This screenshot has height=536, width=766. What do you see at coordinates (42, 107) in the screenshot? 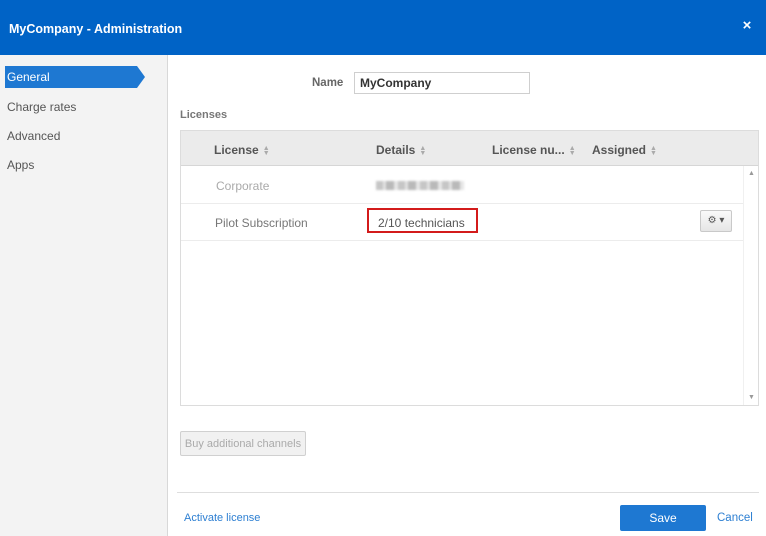
I see `sidebar-item-label: Charge rates` at bounding box center [42, 107].